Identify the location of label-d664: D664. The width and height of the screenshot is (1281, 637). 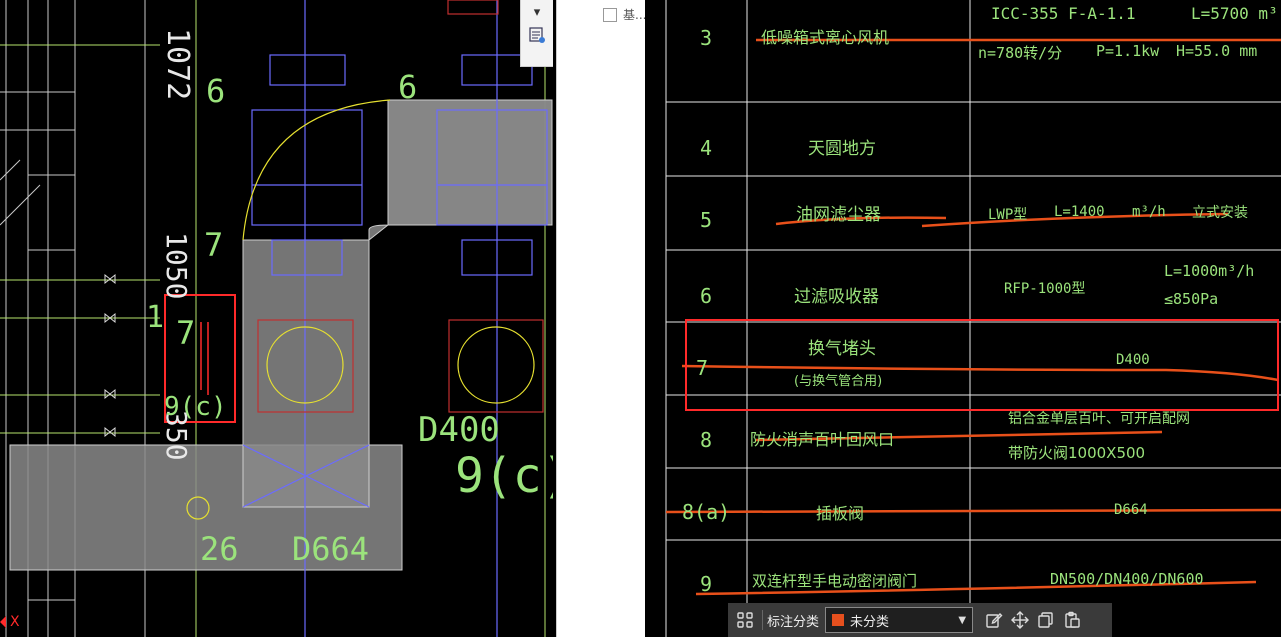
(331, 549).